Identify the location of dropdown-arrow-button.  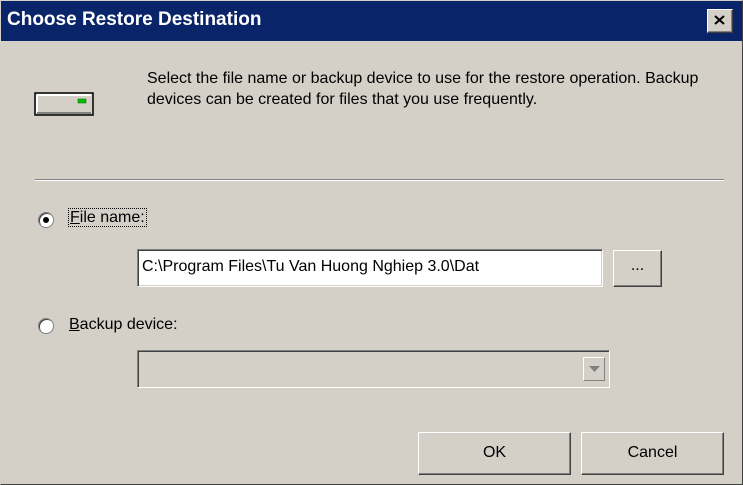
(594, 369).